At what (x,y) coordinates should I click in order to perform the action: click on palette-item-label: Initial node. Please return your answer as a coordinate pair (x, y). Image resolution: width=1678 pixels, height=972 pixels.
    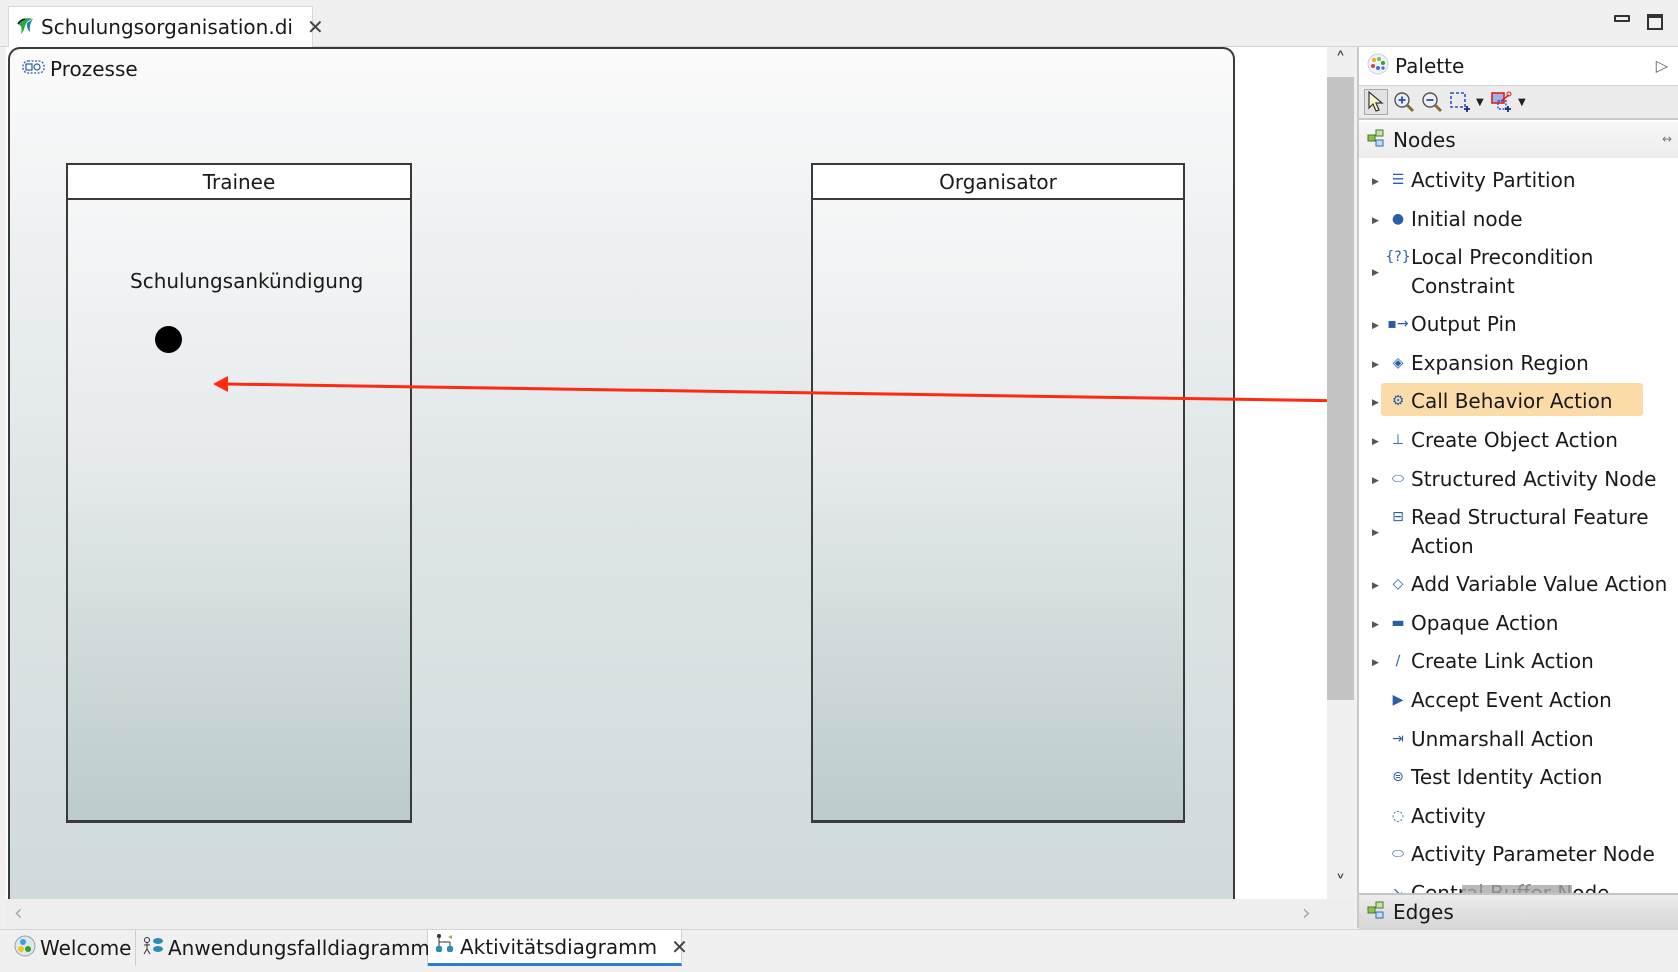
    Looking at the image, I should click on (1467, 218).